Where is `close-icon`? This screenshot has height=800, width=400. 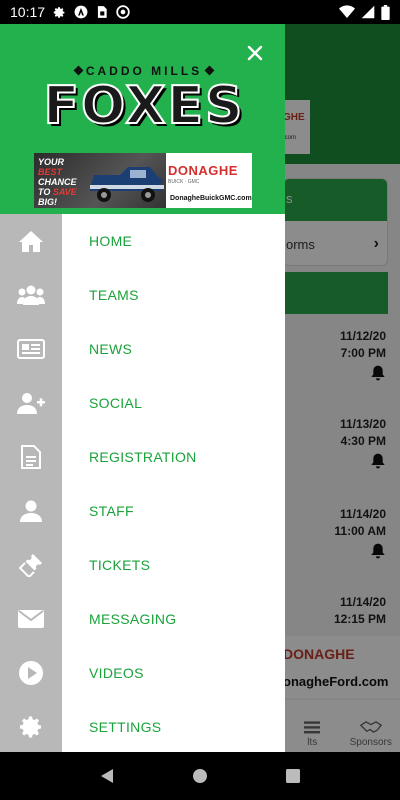 close-icon is located at coordinates (255, 53).